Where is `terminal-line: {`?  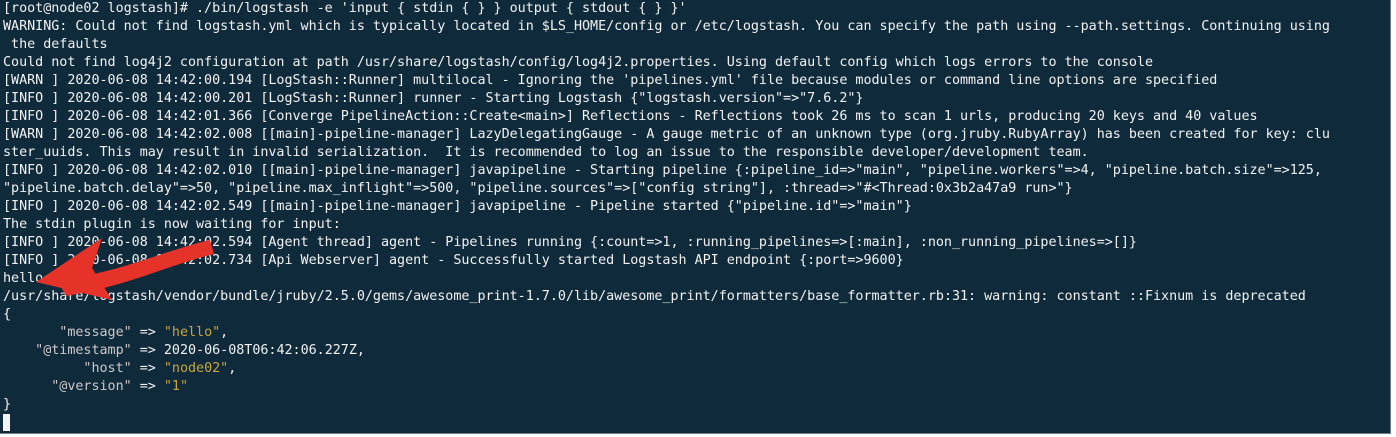 terminal-line: { is located at coordinates (7, 314).